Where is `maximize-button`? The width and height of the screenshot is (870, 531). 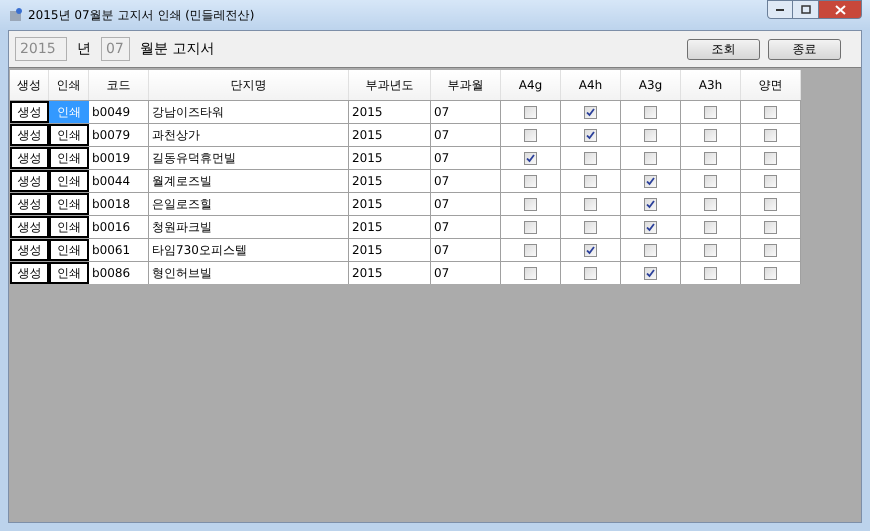 maximize-button is located at coordinates (806, 9).